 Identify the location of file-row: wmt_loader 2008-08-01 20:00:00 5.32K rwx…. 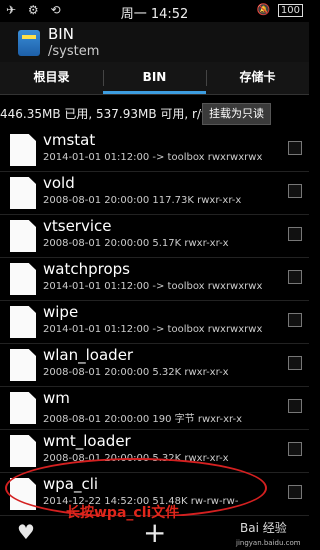
(154, 451).